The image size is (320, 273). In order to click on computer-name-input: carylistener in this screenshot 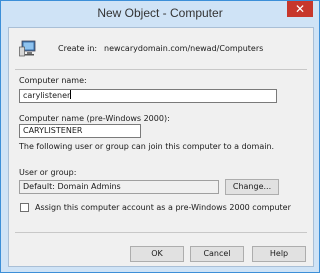, I will do `click(148, 96)`.